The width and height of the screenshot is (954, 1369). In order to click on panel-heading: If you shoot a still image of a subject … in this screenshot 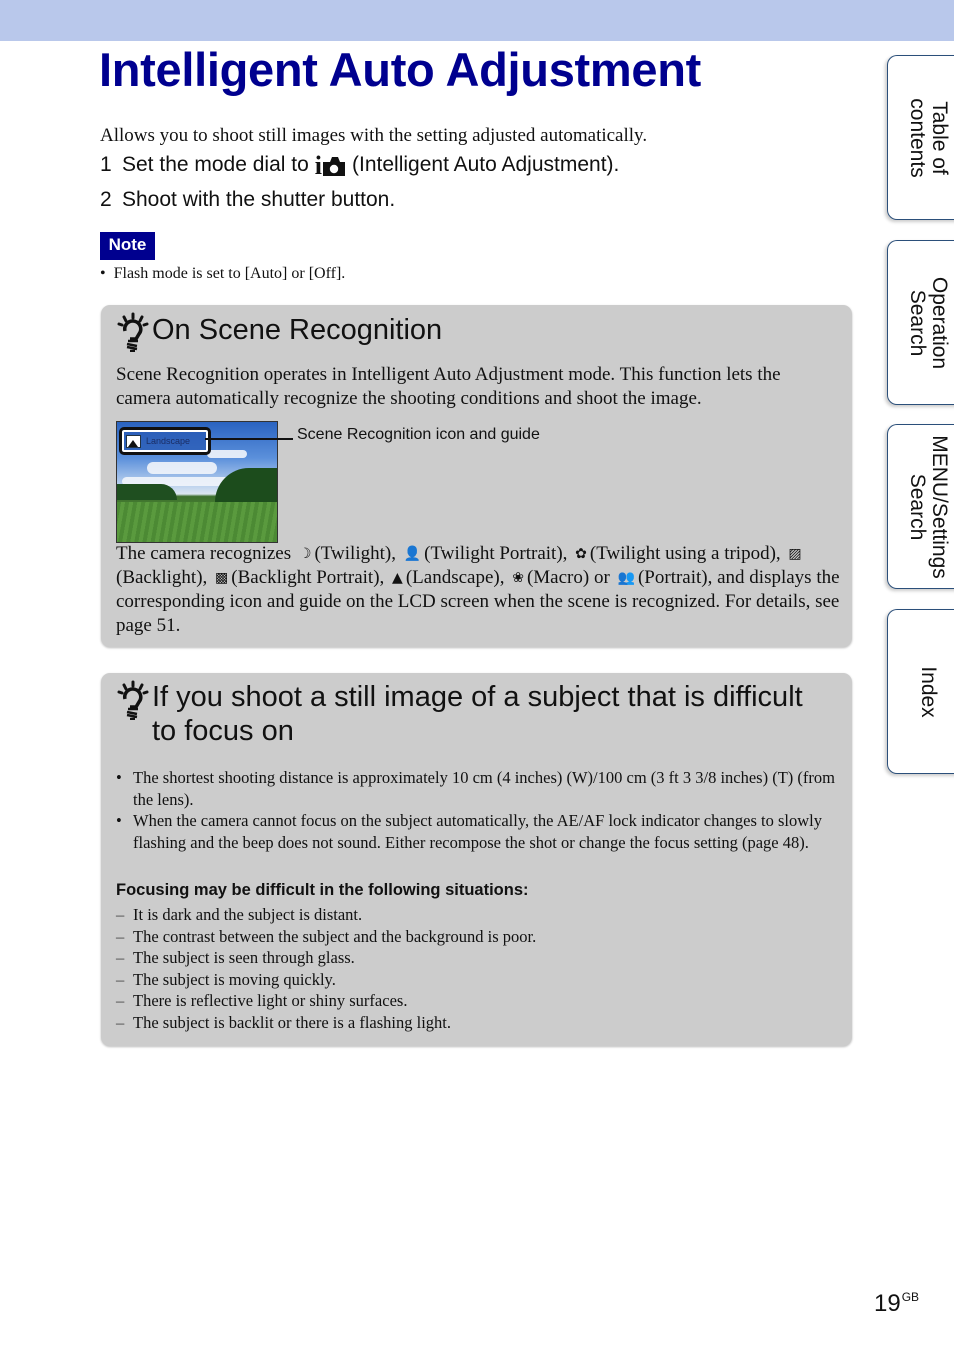, I will do `click(459, 714)`.